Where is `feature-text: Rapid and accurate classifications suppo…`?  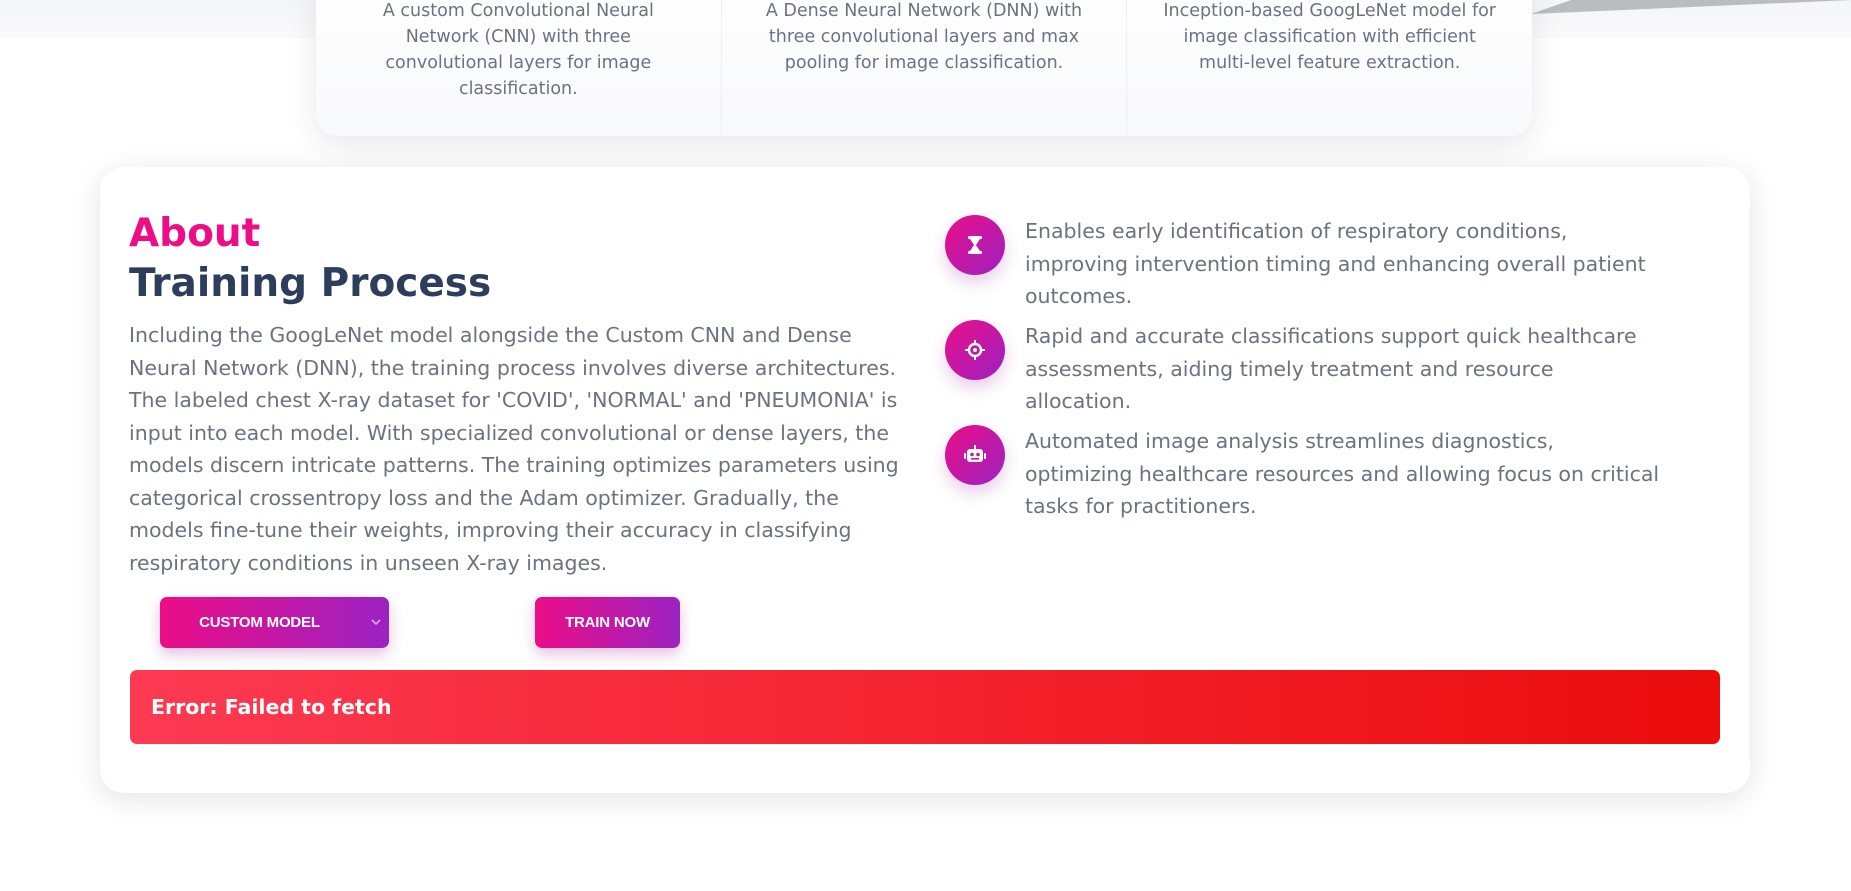
feature-text: Rapid and accurate classifications suppo… is located at coordinates (1331, 368).